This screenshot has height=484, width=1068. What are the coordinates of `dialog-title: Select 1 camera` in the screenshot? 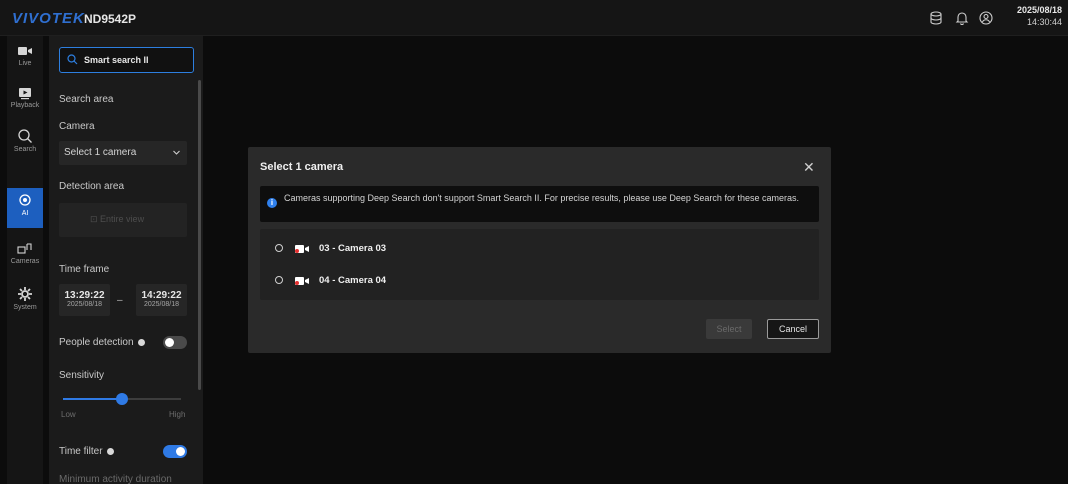 It's located at (302, 167).